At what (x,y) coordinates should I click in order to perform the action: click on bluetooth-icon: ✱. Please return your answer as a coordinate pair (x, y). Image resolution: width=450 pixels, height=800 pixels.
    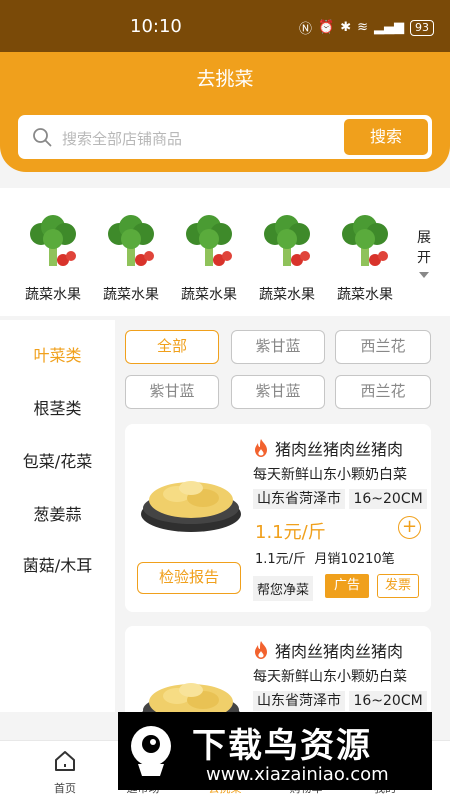
    Looking at the image, I should click on (346, 27).